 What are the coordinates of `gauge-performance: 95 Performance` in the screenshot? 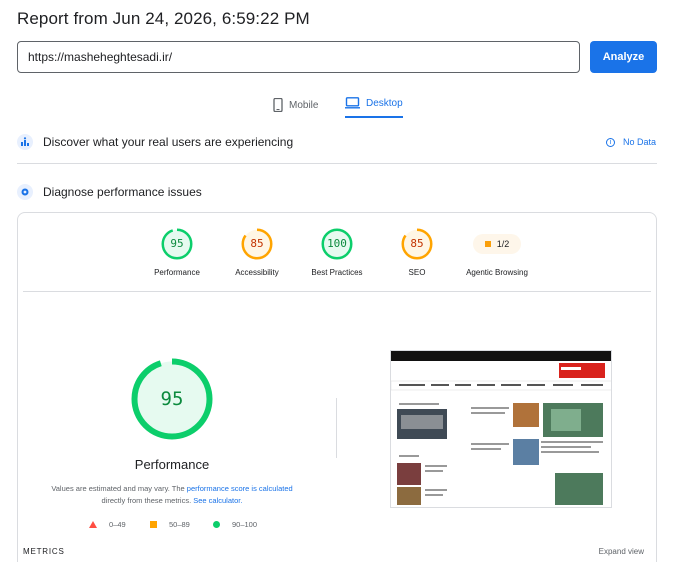 It's located at (177, 252).